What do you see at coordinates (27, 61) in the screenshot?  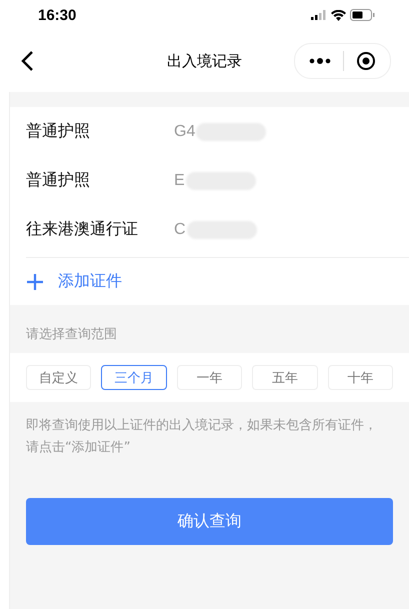 I see `back-button` at bounding box center [27, 61].